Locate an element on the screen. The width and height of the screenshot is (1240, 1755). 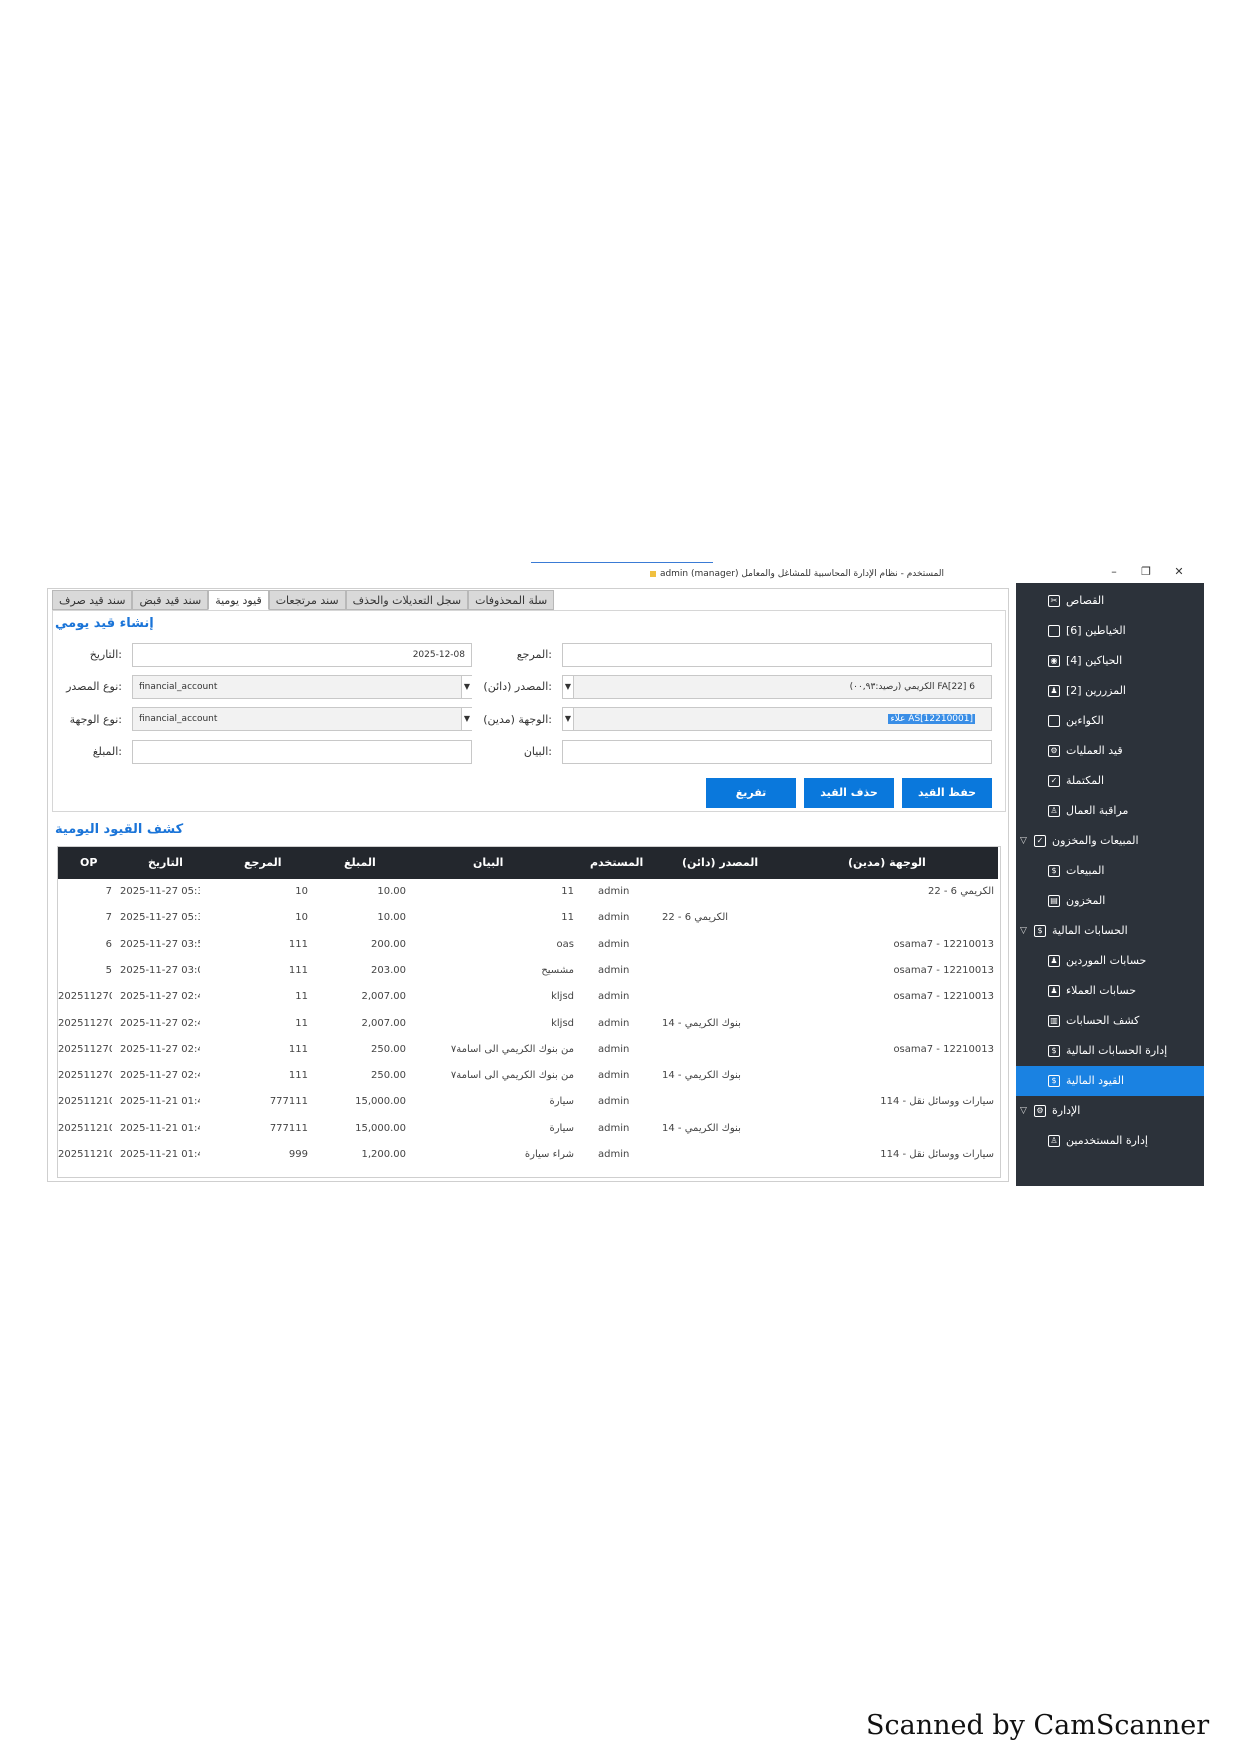
sidebar-item-6: ✓ المكتملة is located at coordinates (1110, 781).